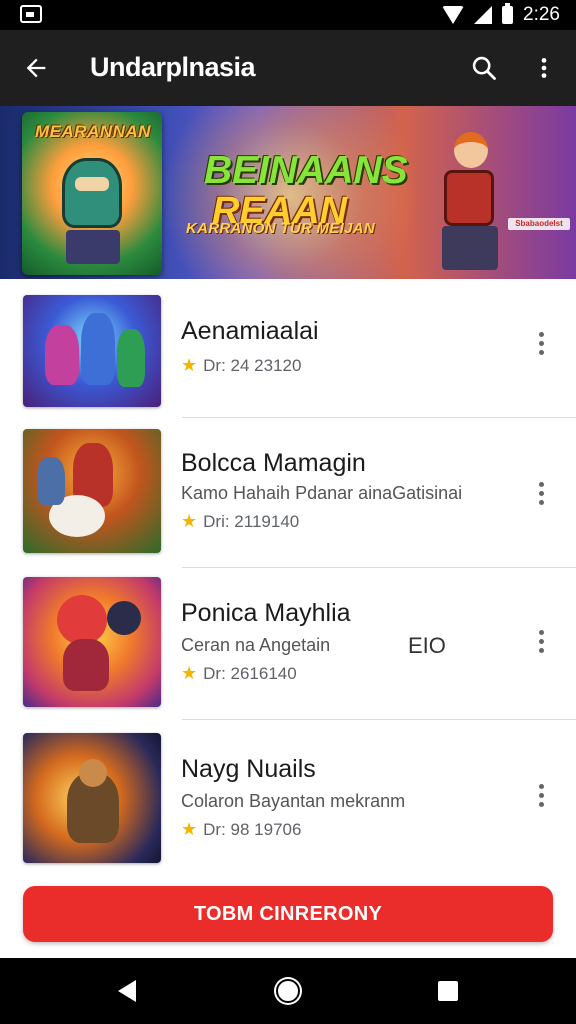 The height and width of the screenshot is (1024, 576). Describe the element at coordinates (250, 673) in the screenshot. I see `item-meta-text: Dr: 2616140` at that location.